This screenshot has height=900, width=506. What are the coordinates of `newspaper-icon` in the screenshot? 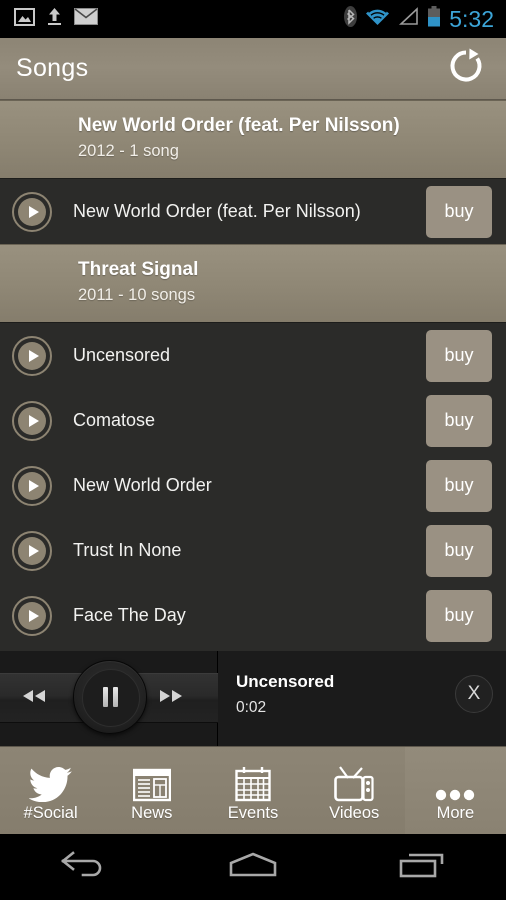 It's located at (151, 783).